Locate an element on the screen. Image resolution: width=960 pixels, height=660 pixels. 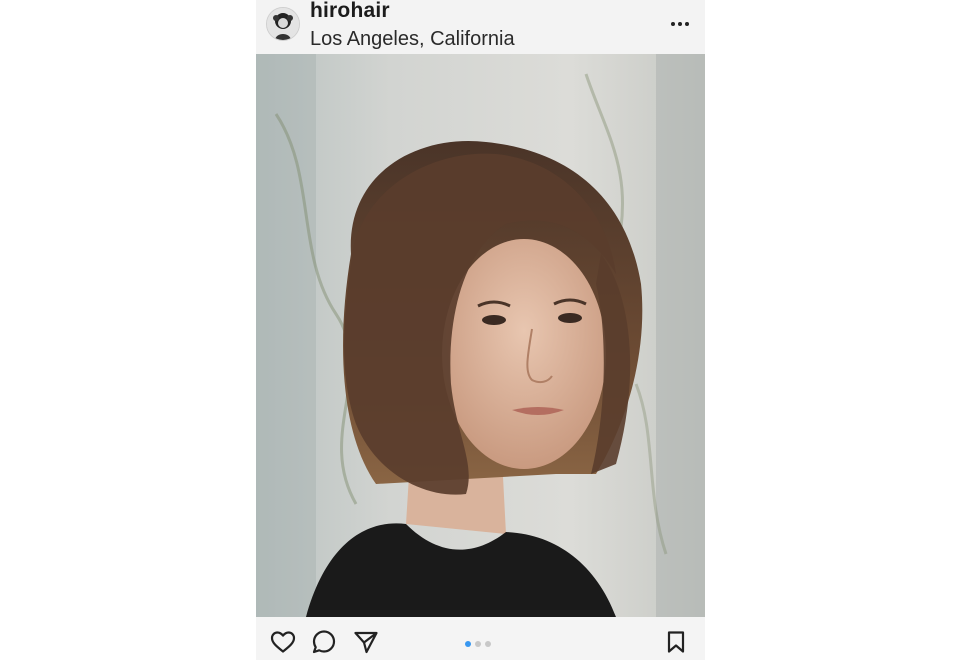
comment-bubble-icon is located at coordinates (324, 642).